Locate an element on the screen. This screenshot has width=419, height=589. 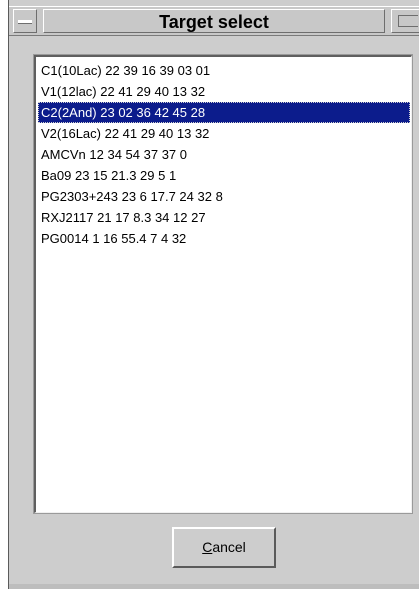
list-item-target-selected: C2(2And) 23 02 36 42 45 28 is located at coordinates (224, 112).